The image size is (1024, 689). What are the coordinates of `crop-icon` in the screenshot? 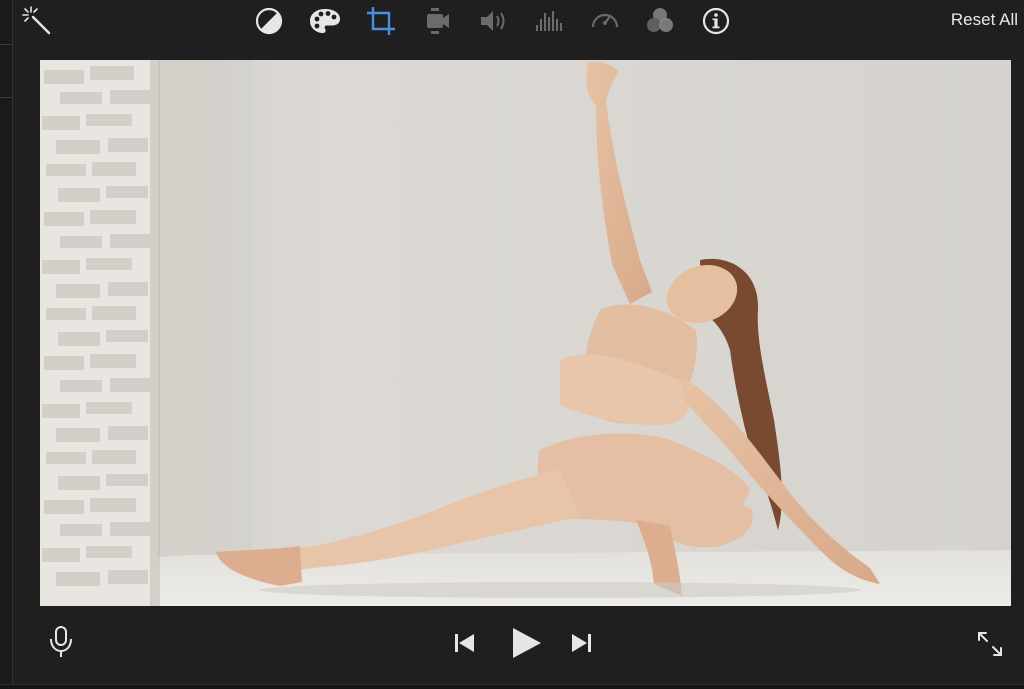 It's located at (381, 21).